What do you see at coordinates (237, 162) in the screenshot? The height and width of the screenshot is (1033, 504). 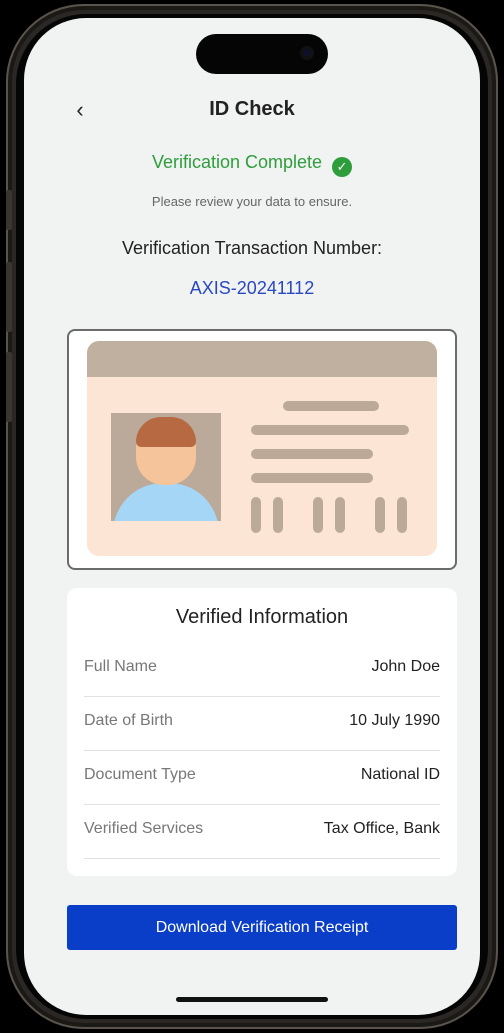 I see `status-text: Verification Complete` at bounding box center [237, 162].